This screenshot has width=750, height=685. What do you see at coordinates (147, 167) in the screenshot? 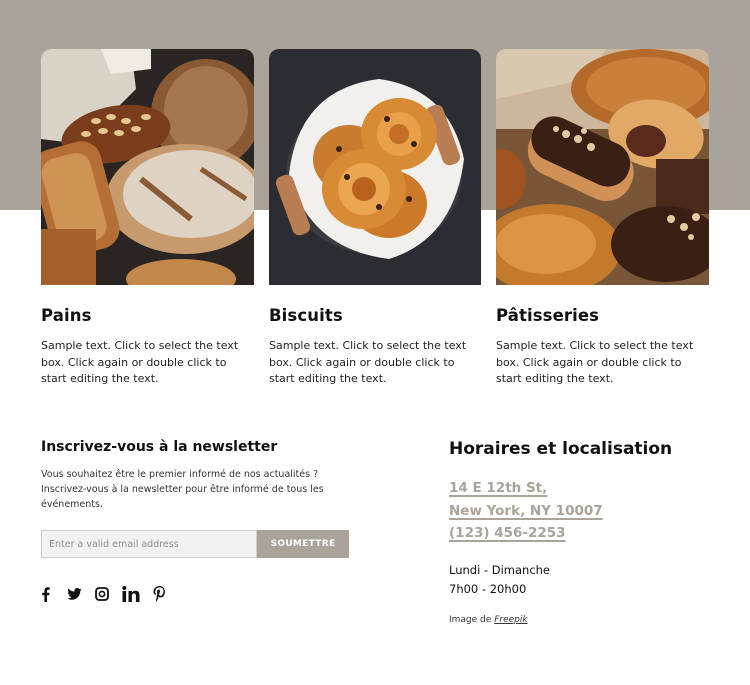
I see `bread-loaves-image` at bounding box center [147, 167].